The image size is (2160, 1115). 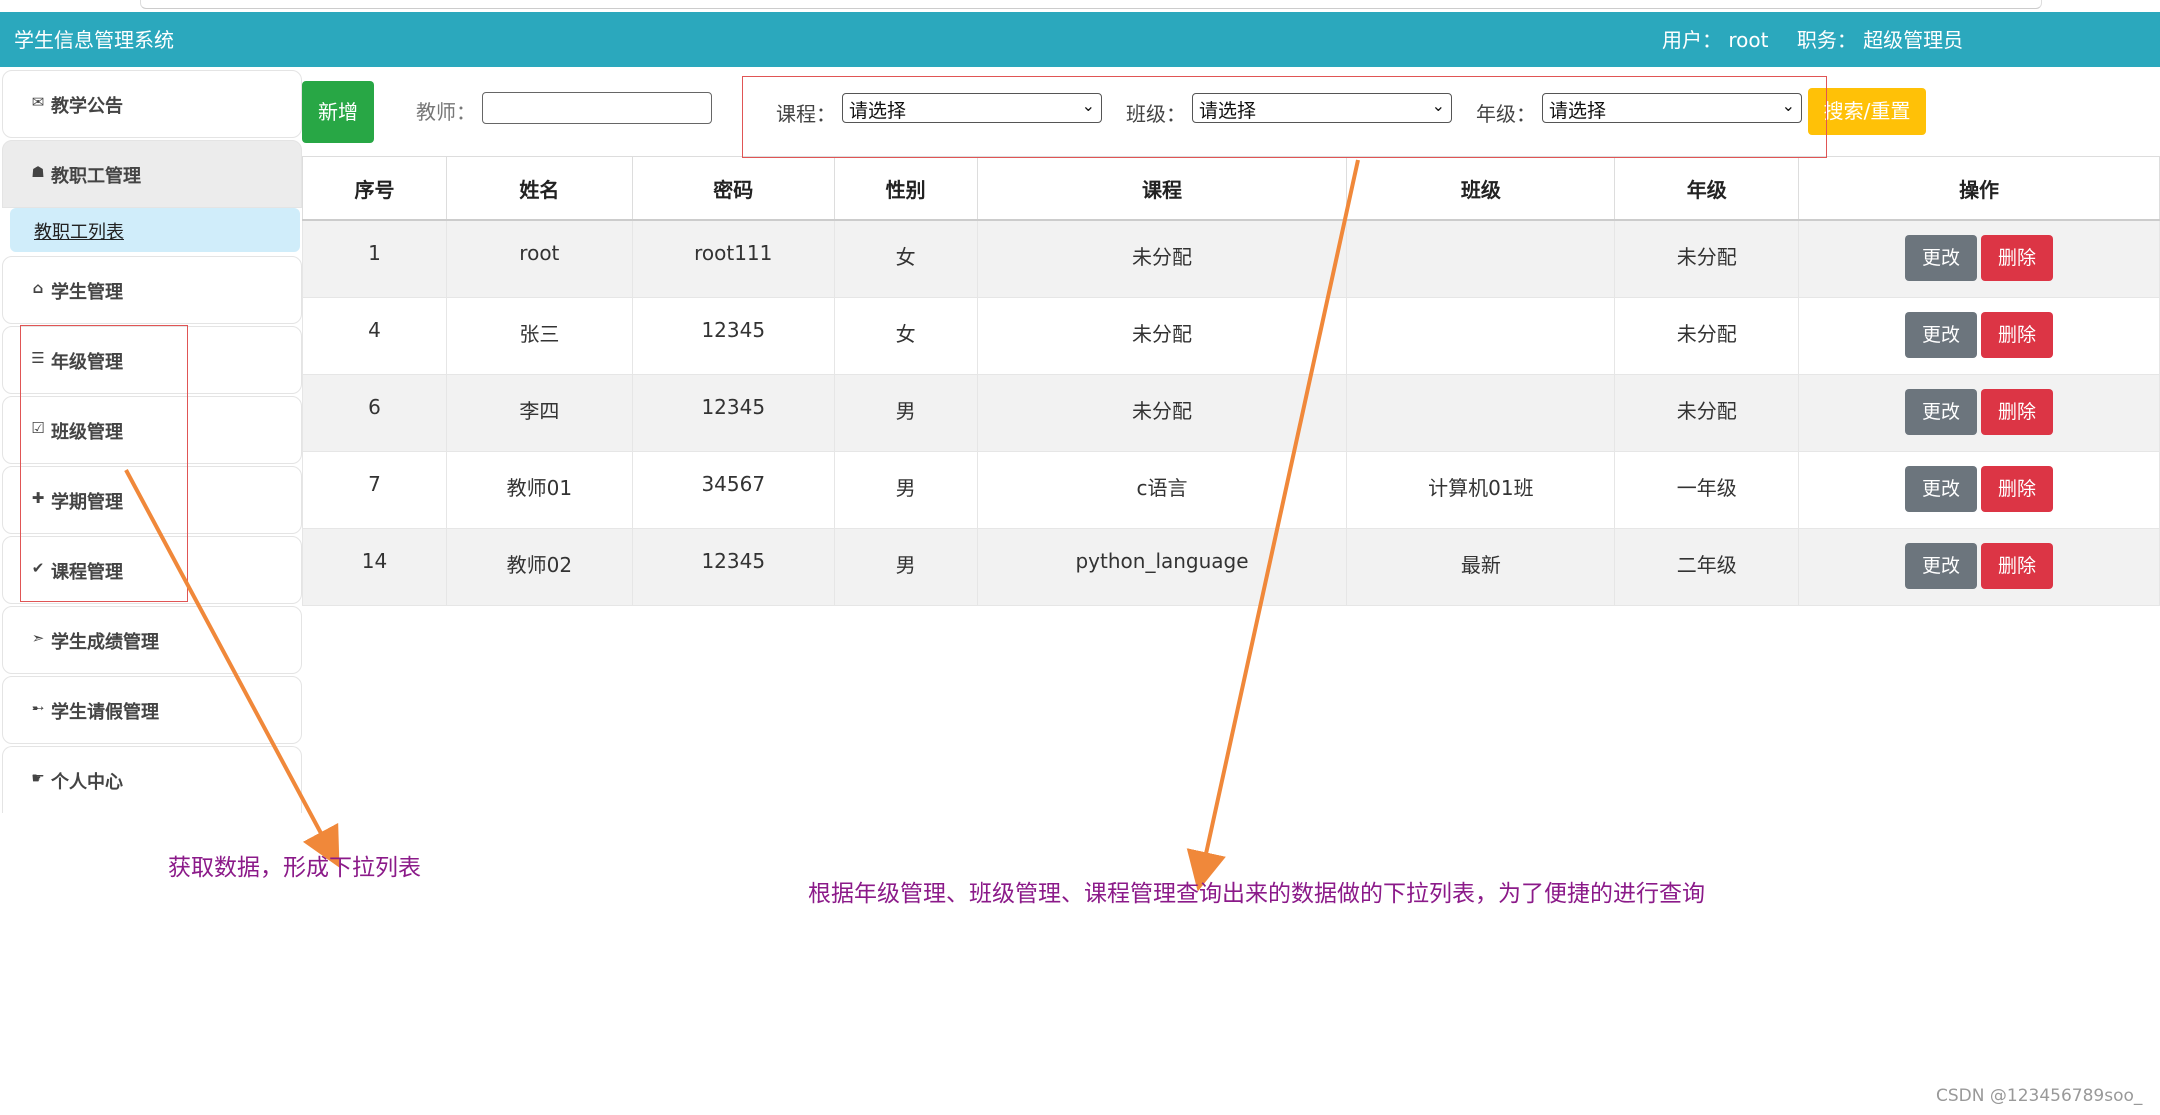 What do you see at coordinates (232, 668) in the screenshot?
I see `left-annotation-arrow` at bounding box center [232, 668].